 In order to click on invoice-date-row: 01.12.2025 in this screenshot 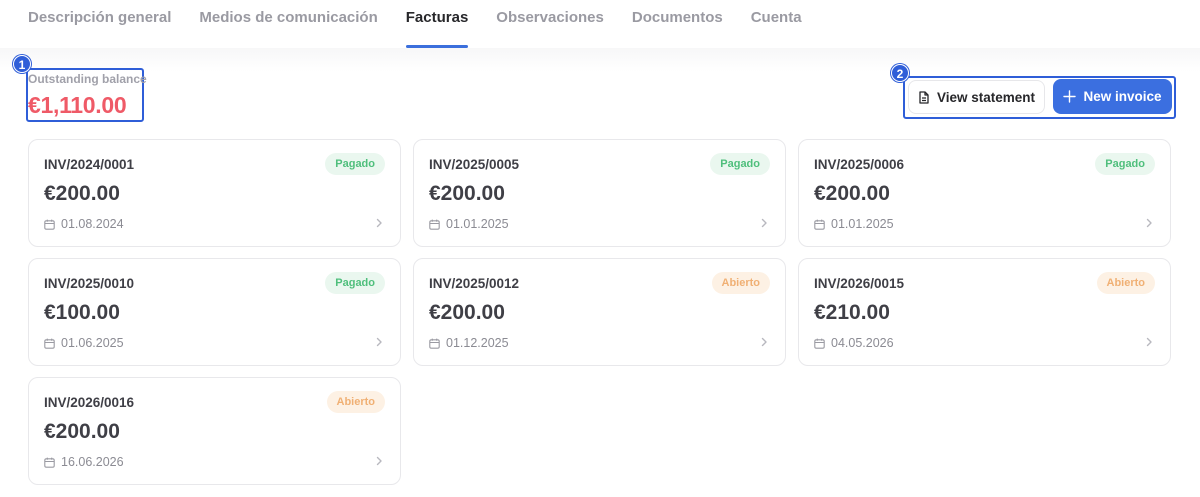, I will do `click(469, 343)`.